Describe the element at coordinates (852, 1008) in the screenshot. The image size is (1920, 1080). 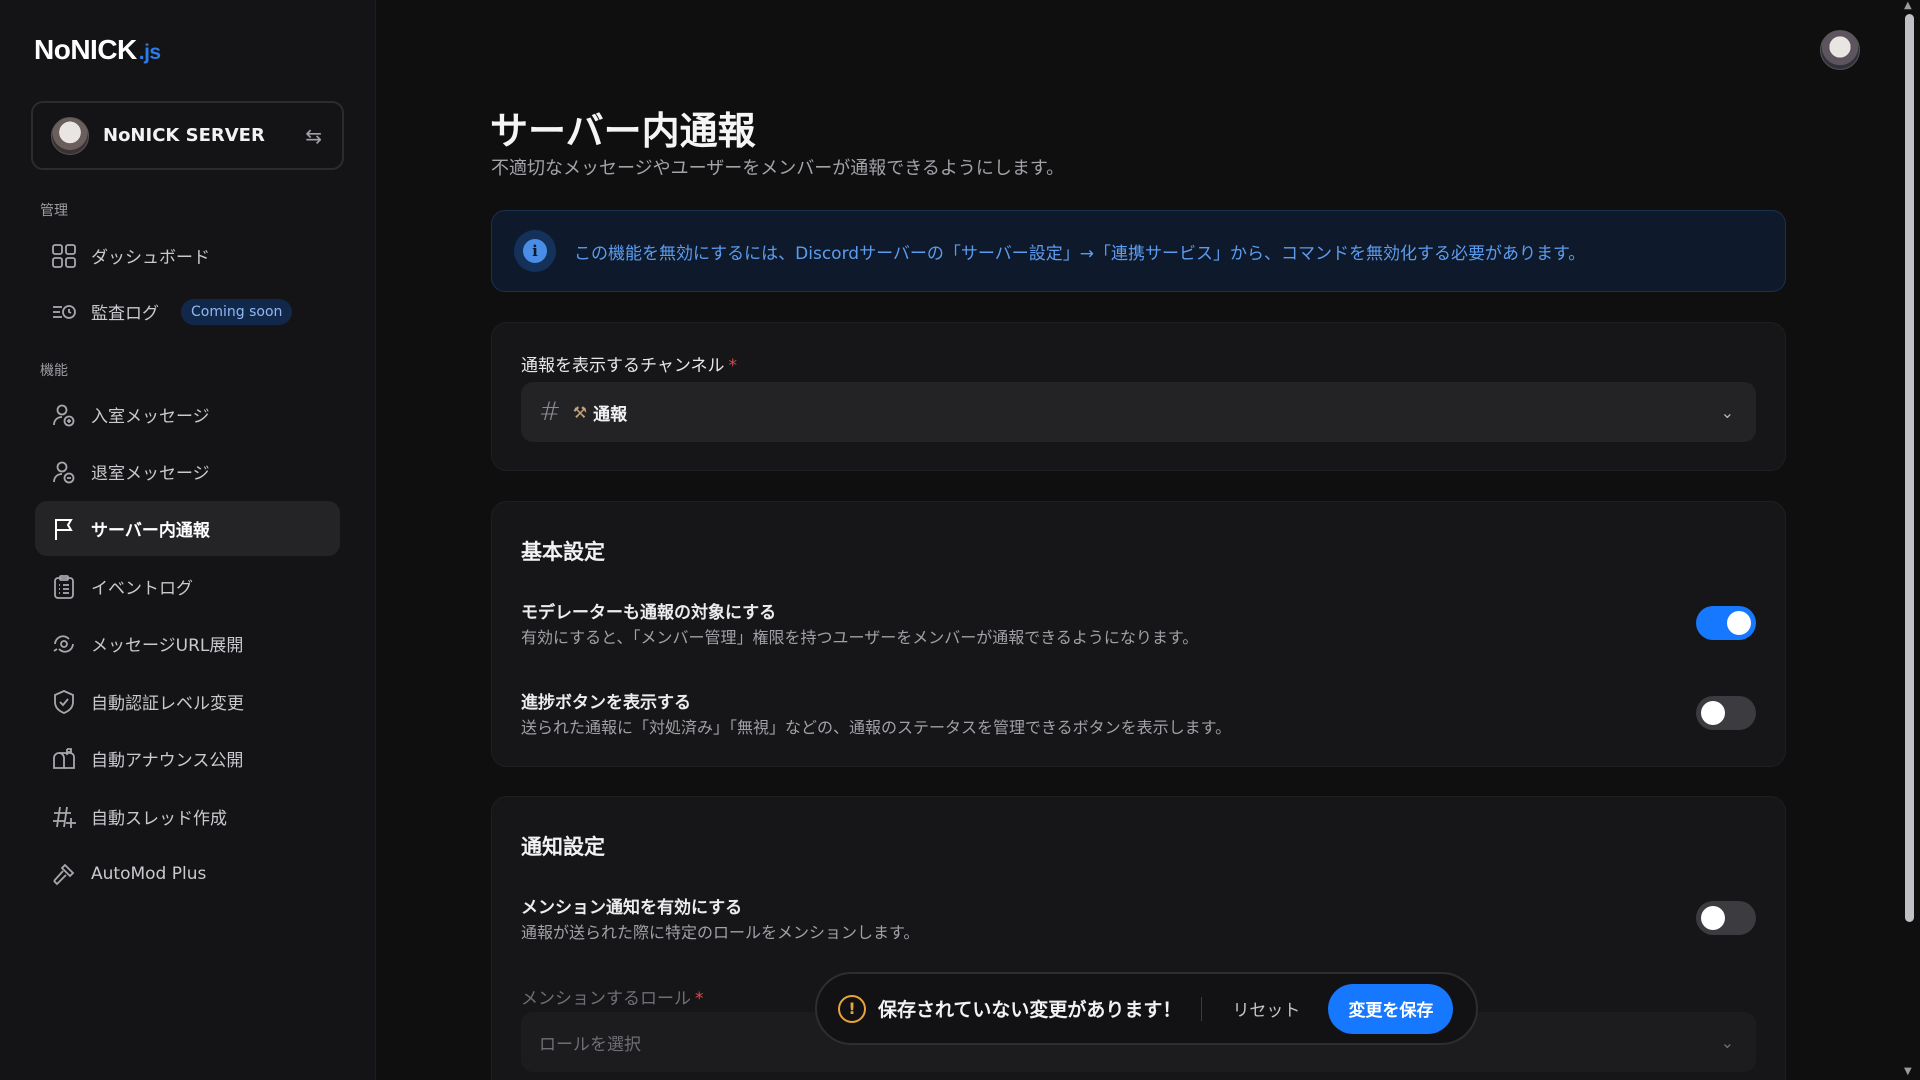
I see `warning-icon: !` at that location.